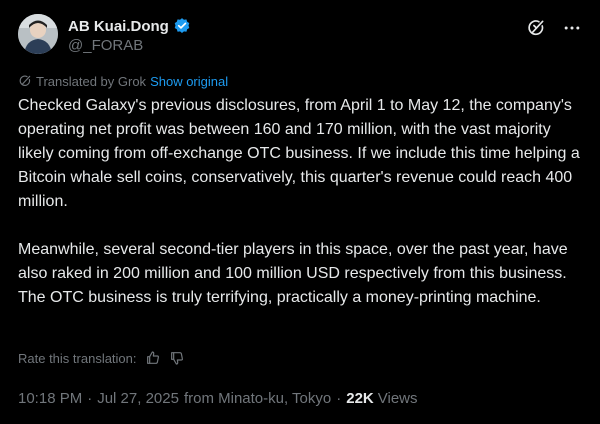 Image resolution: width=600 pixels, height=424 pixels. What do you see at coordinates (138, 398) in the screenshot?
I see `post-date: Jul 27, 2025` at bounding box center [138, 398].